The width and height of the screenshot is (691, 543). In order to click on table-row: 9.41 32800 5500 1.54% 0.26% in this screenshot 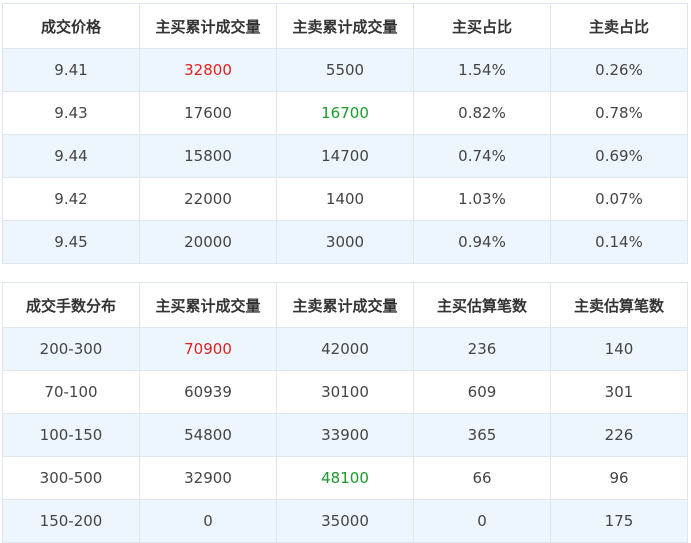, I will do `click(345, 70)`.